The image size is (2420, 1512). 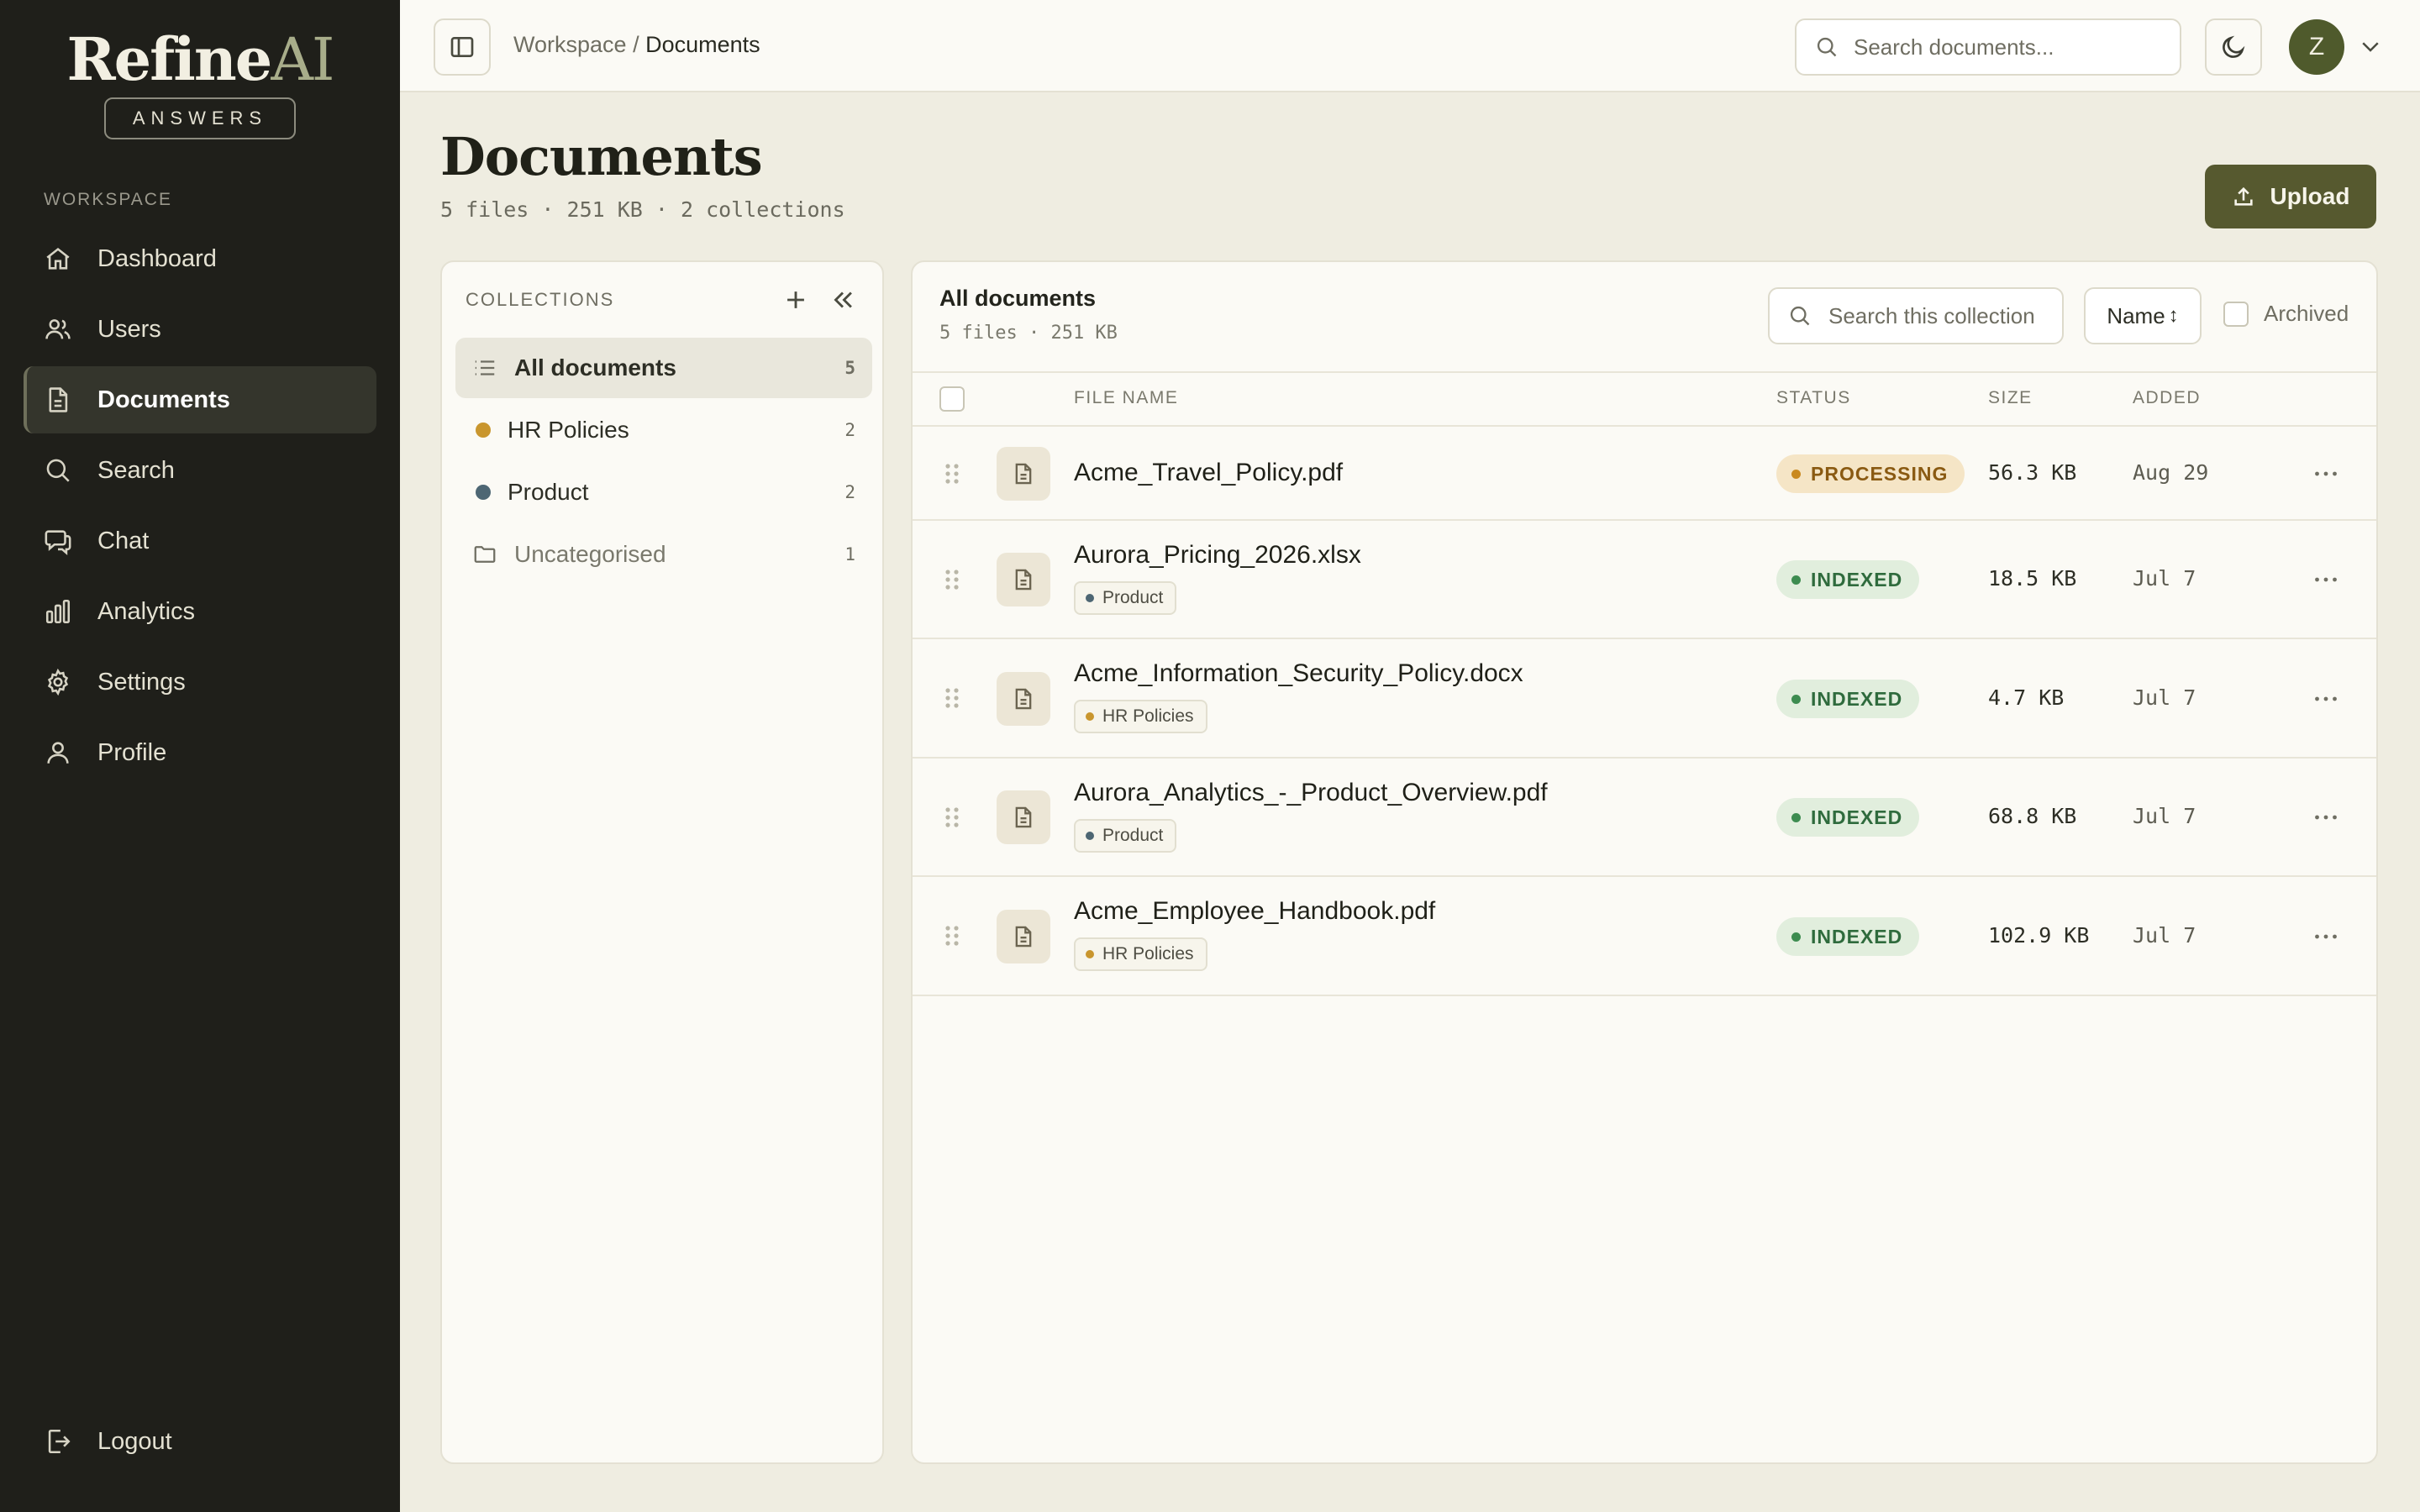 What do you see at coordinates (60, 1441) in the screenshot?
I see `logout-icon` at bounding box center [60, 1441].